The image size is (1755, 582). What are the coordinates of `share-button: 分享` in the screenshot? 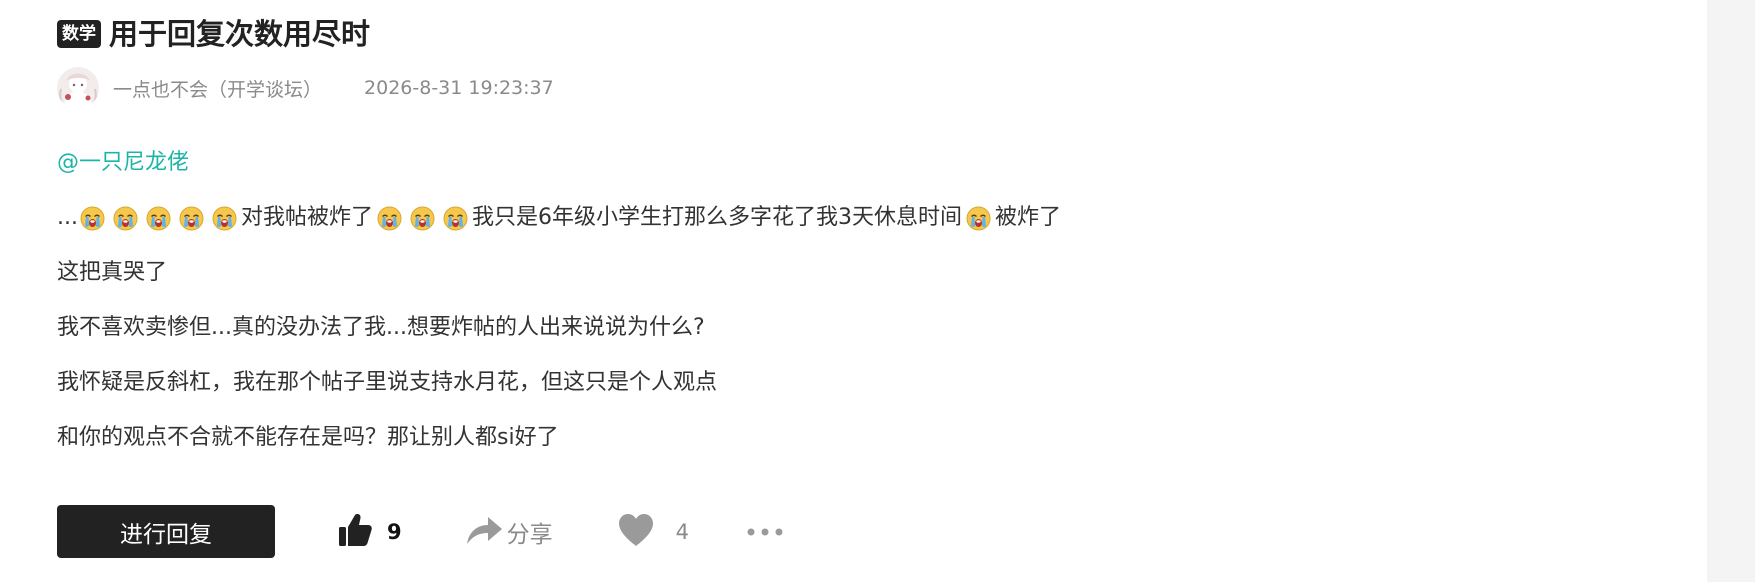 It's located at (509, 532).